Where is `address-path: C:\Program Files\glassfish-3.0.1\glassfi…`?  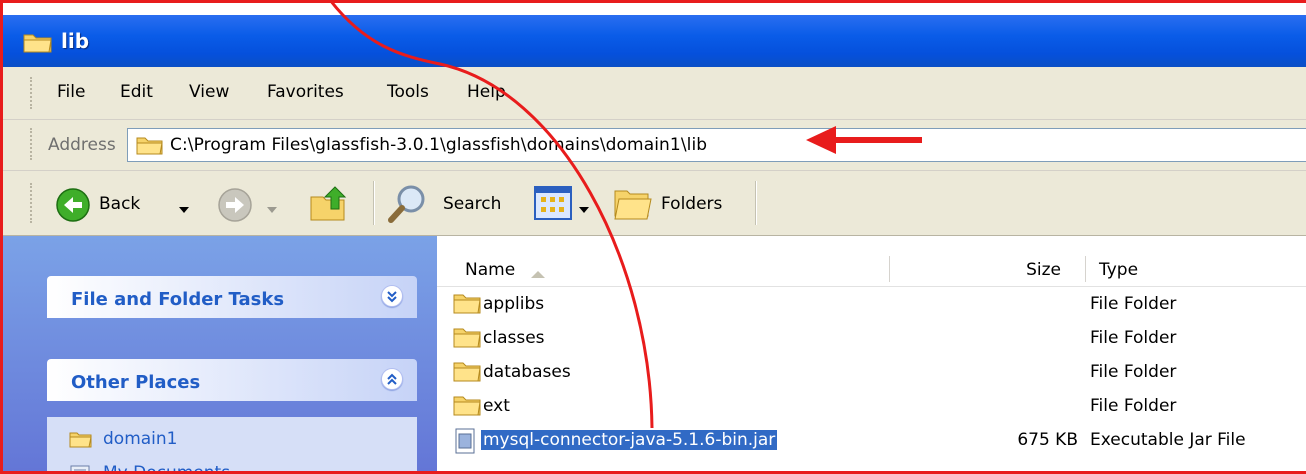
address-path: C:\Program Files\glassfish-3.0.1\glassfi… is located at coordinates (439, 145).